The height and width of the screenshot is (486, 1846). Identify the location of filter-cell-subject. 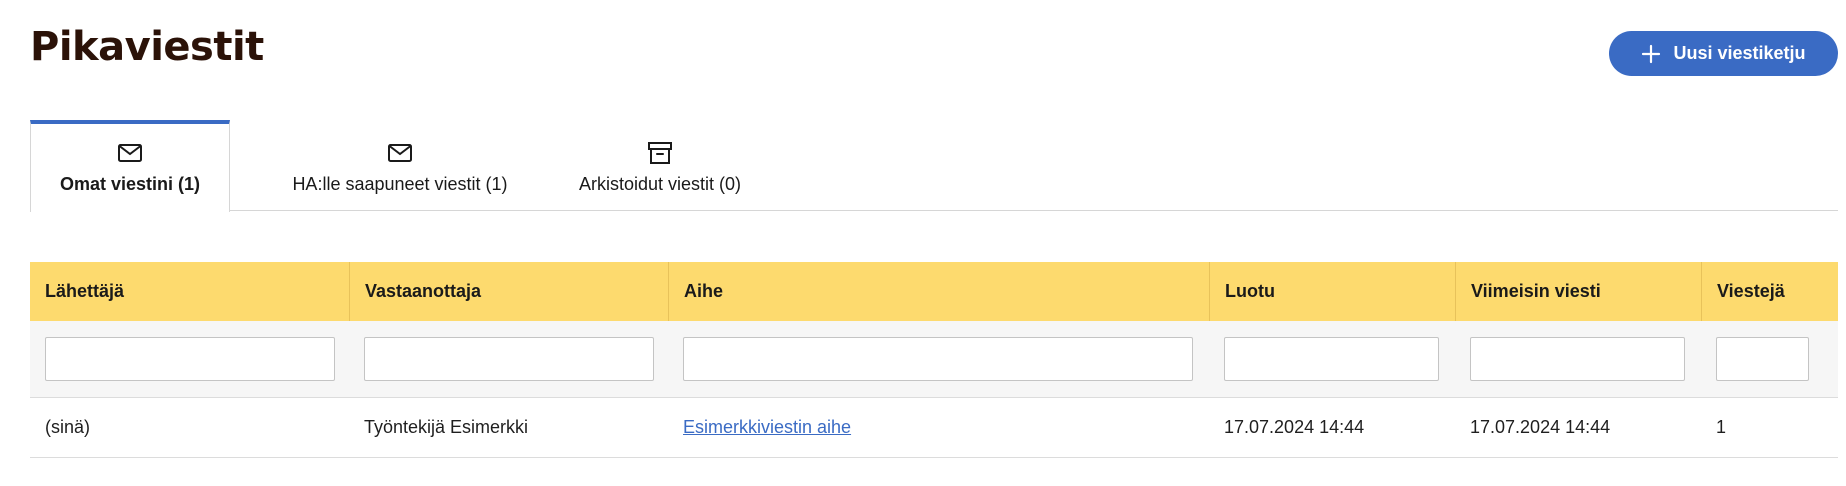
(938, 359).